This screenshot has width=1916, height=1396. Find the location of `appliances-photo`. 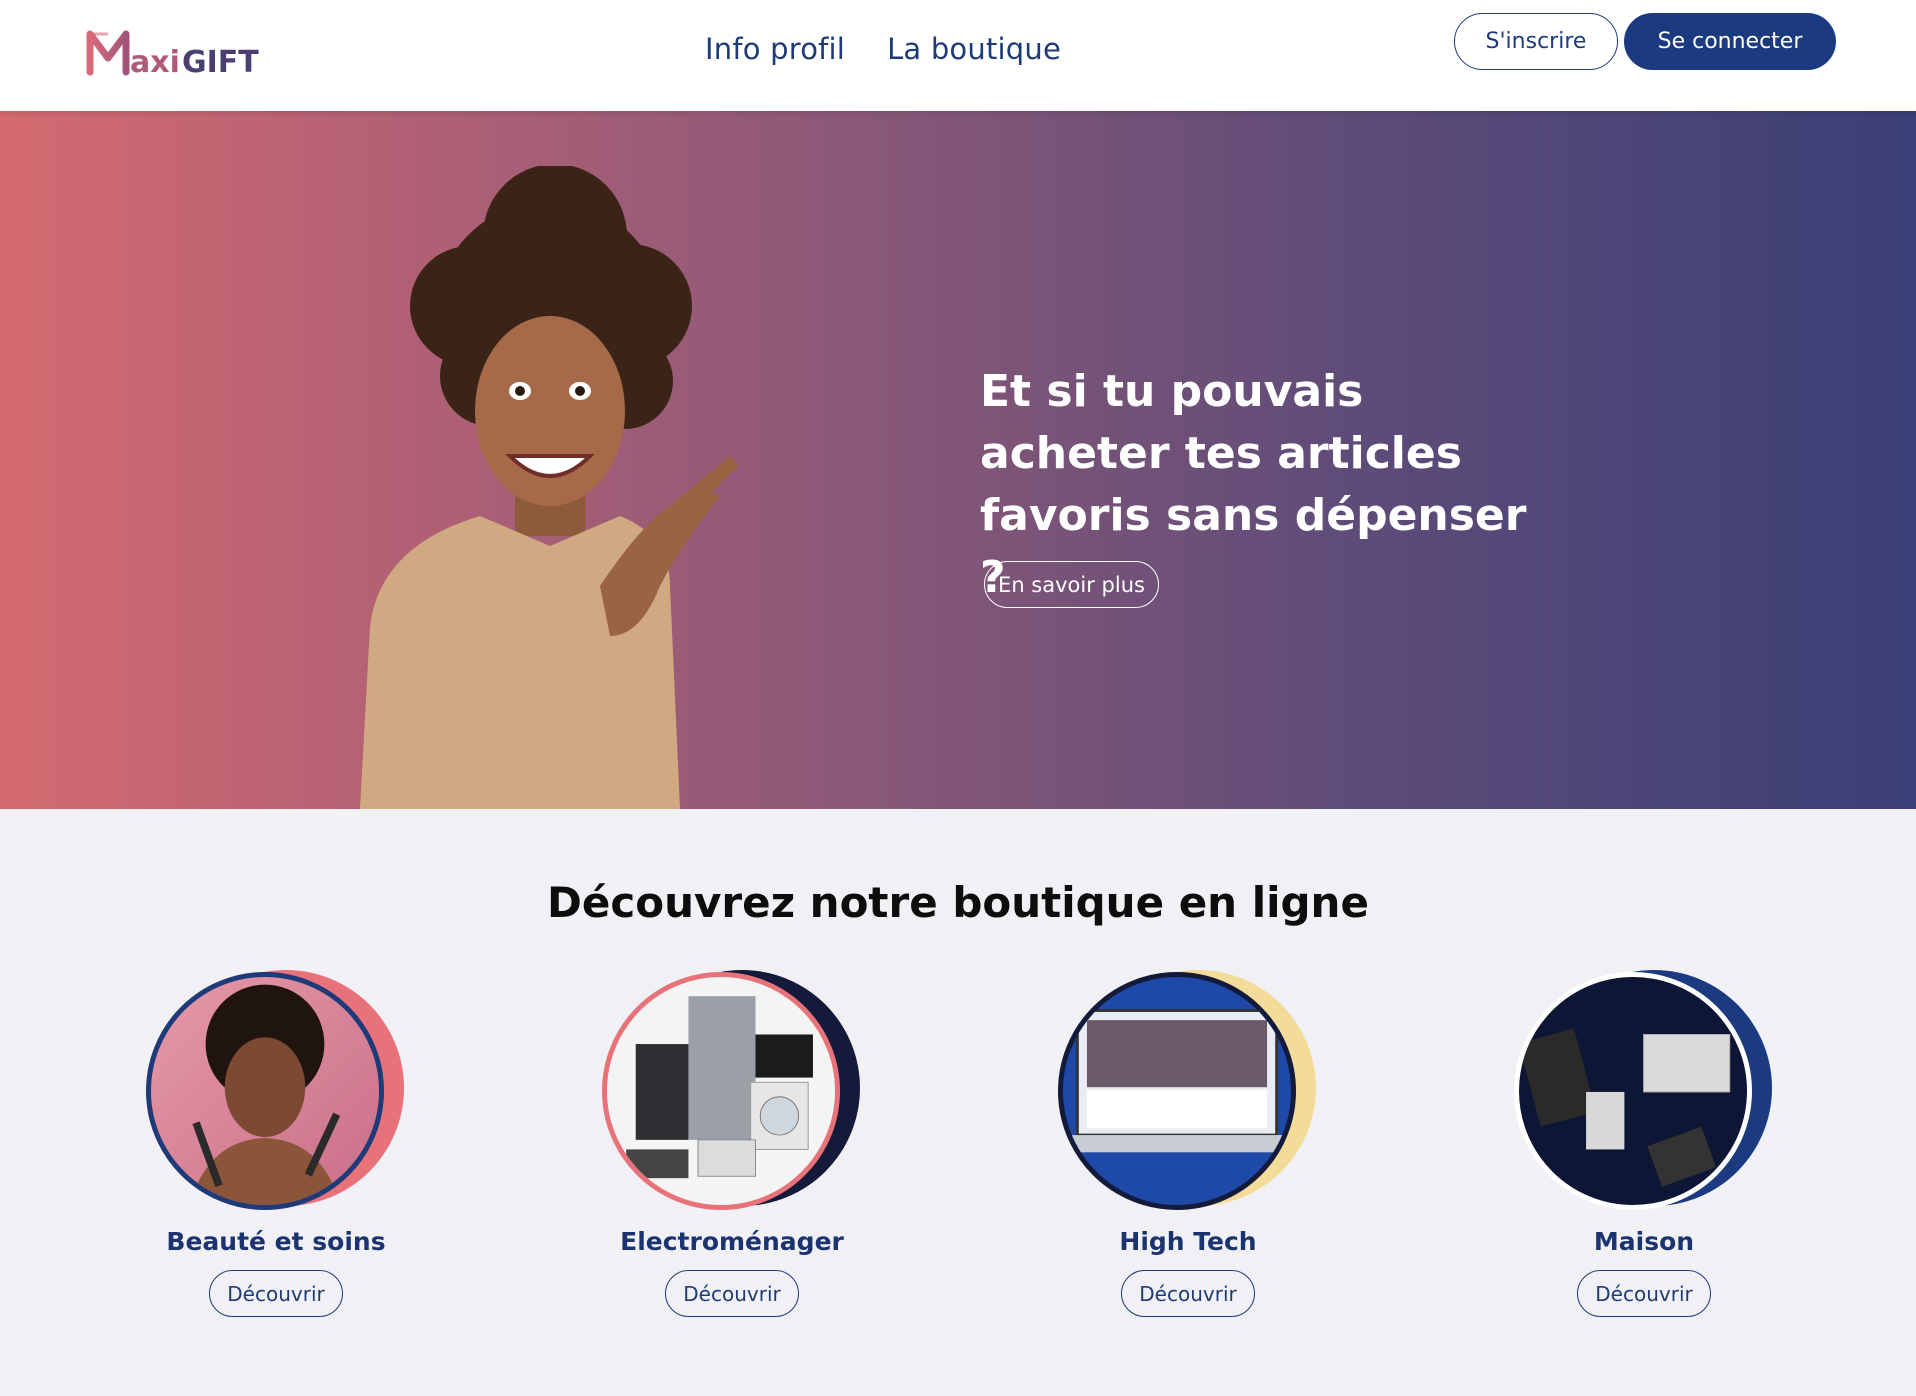

appliances-photo is located at coordinates (721, 1091).